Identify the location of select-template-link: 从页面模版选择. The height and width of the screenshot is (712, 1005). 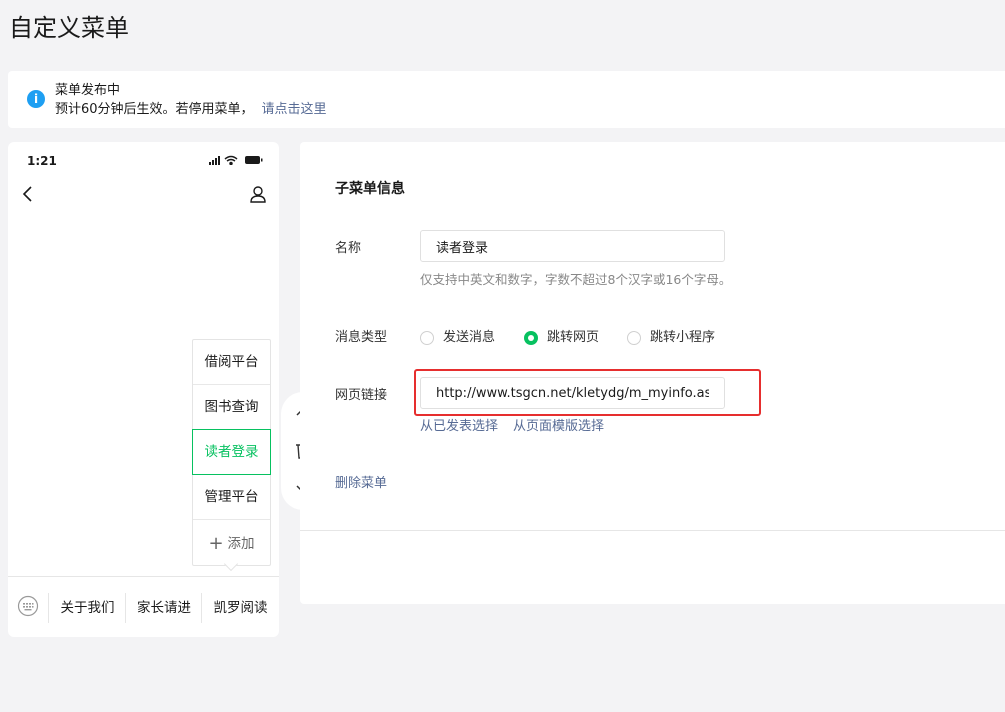
(558, 427).